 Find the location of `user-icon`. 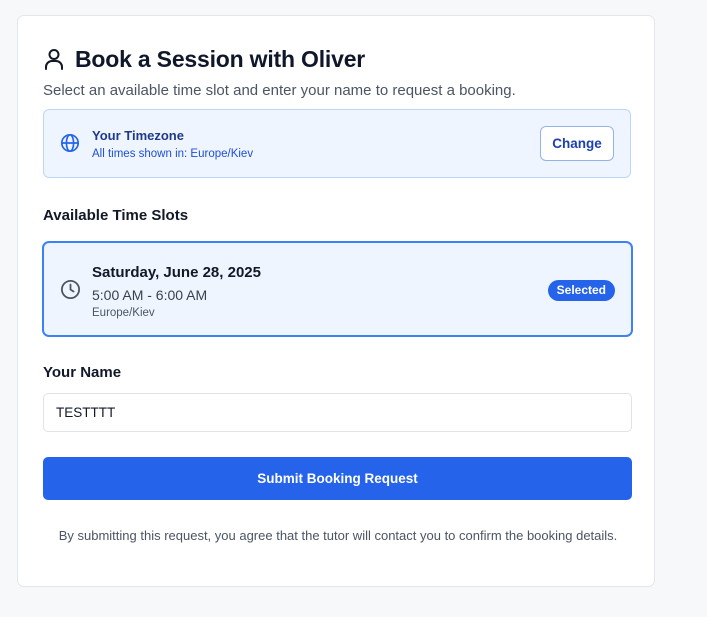

user-icon is located at coordinates (54, 59).